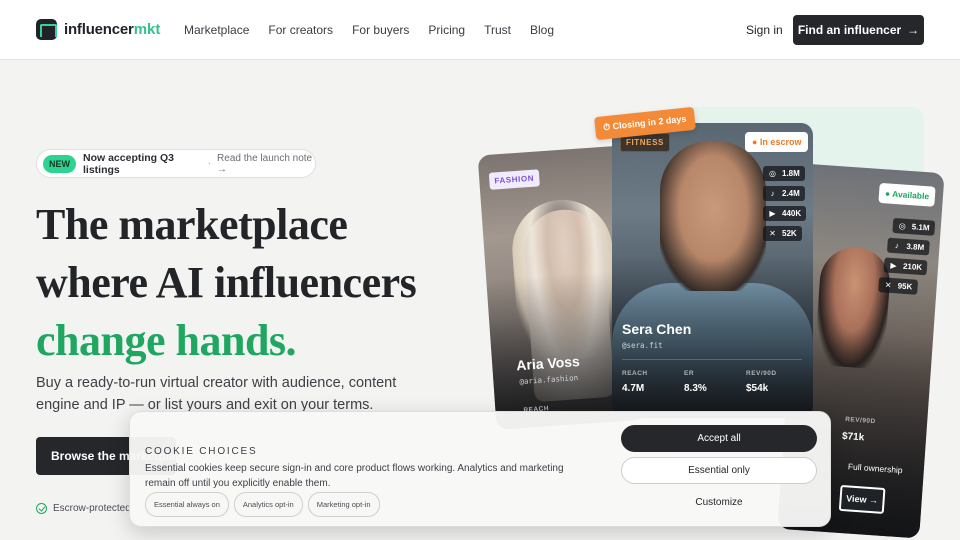  Describe the element at coordinates (514, 179) in the screenshot. I see `fashion-tag: FASHION` at that location.